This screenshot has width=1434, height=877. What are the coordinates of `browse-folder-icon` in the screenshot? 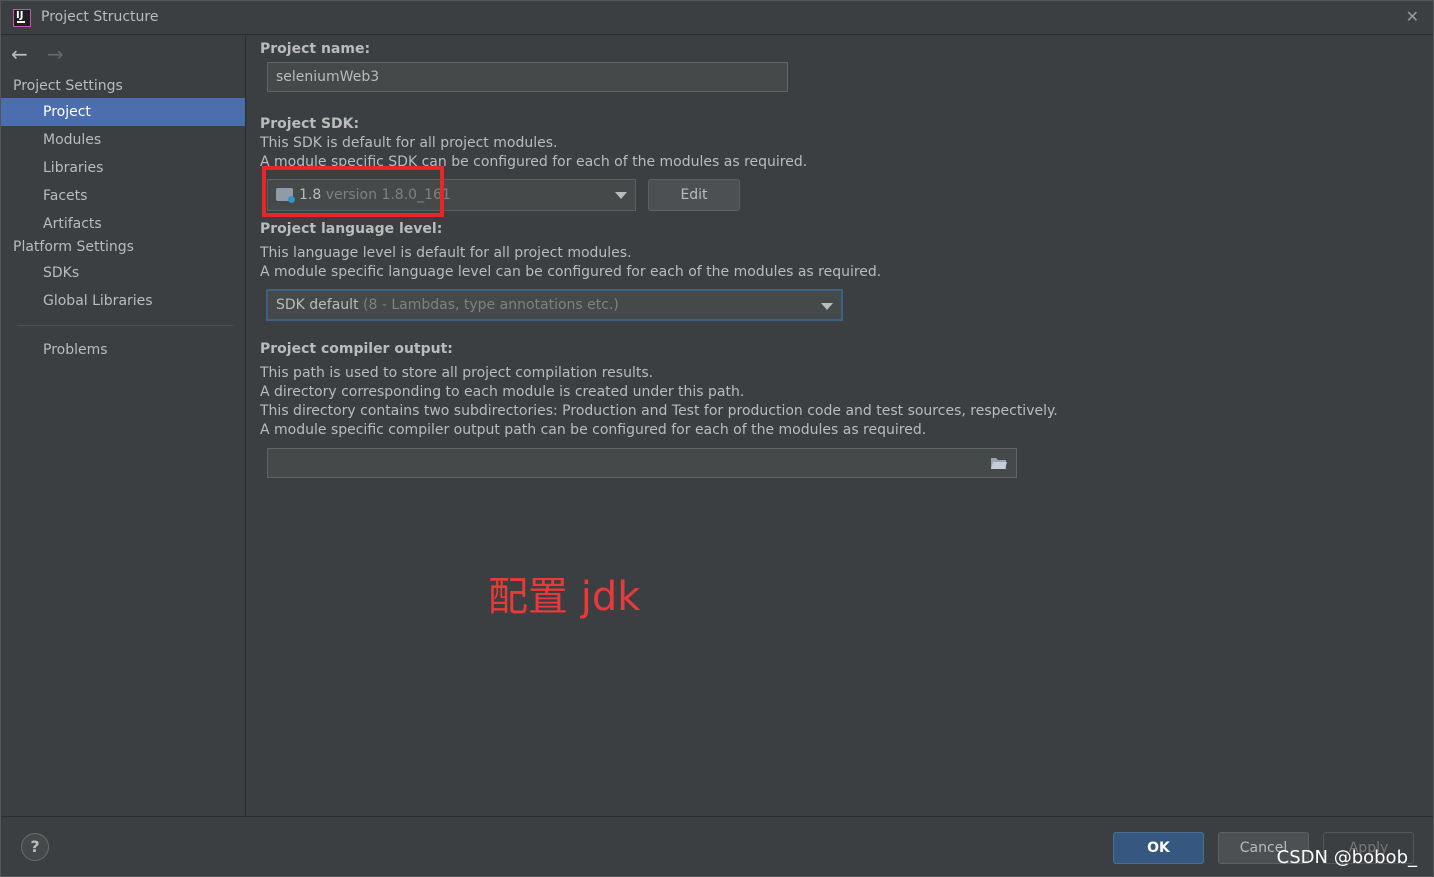 It's located at (999, 463).